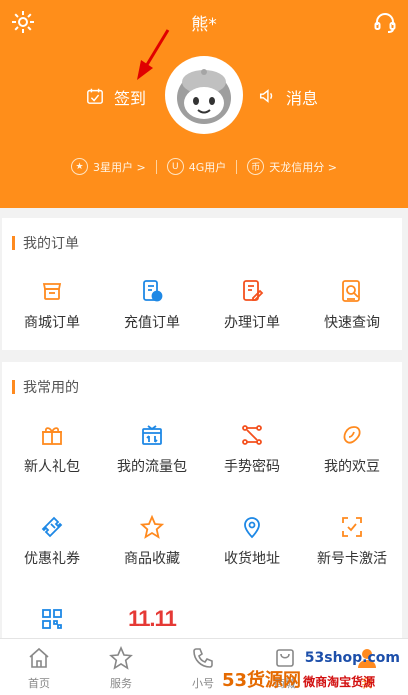 The image size is (408, 695). I want to click on gesture-password-button: 手势密码, so click(252, 449).